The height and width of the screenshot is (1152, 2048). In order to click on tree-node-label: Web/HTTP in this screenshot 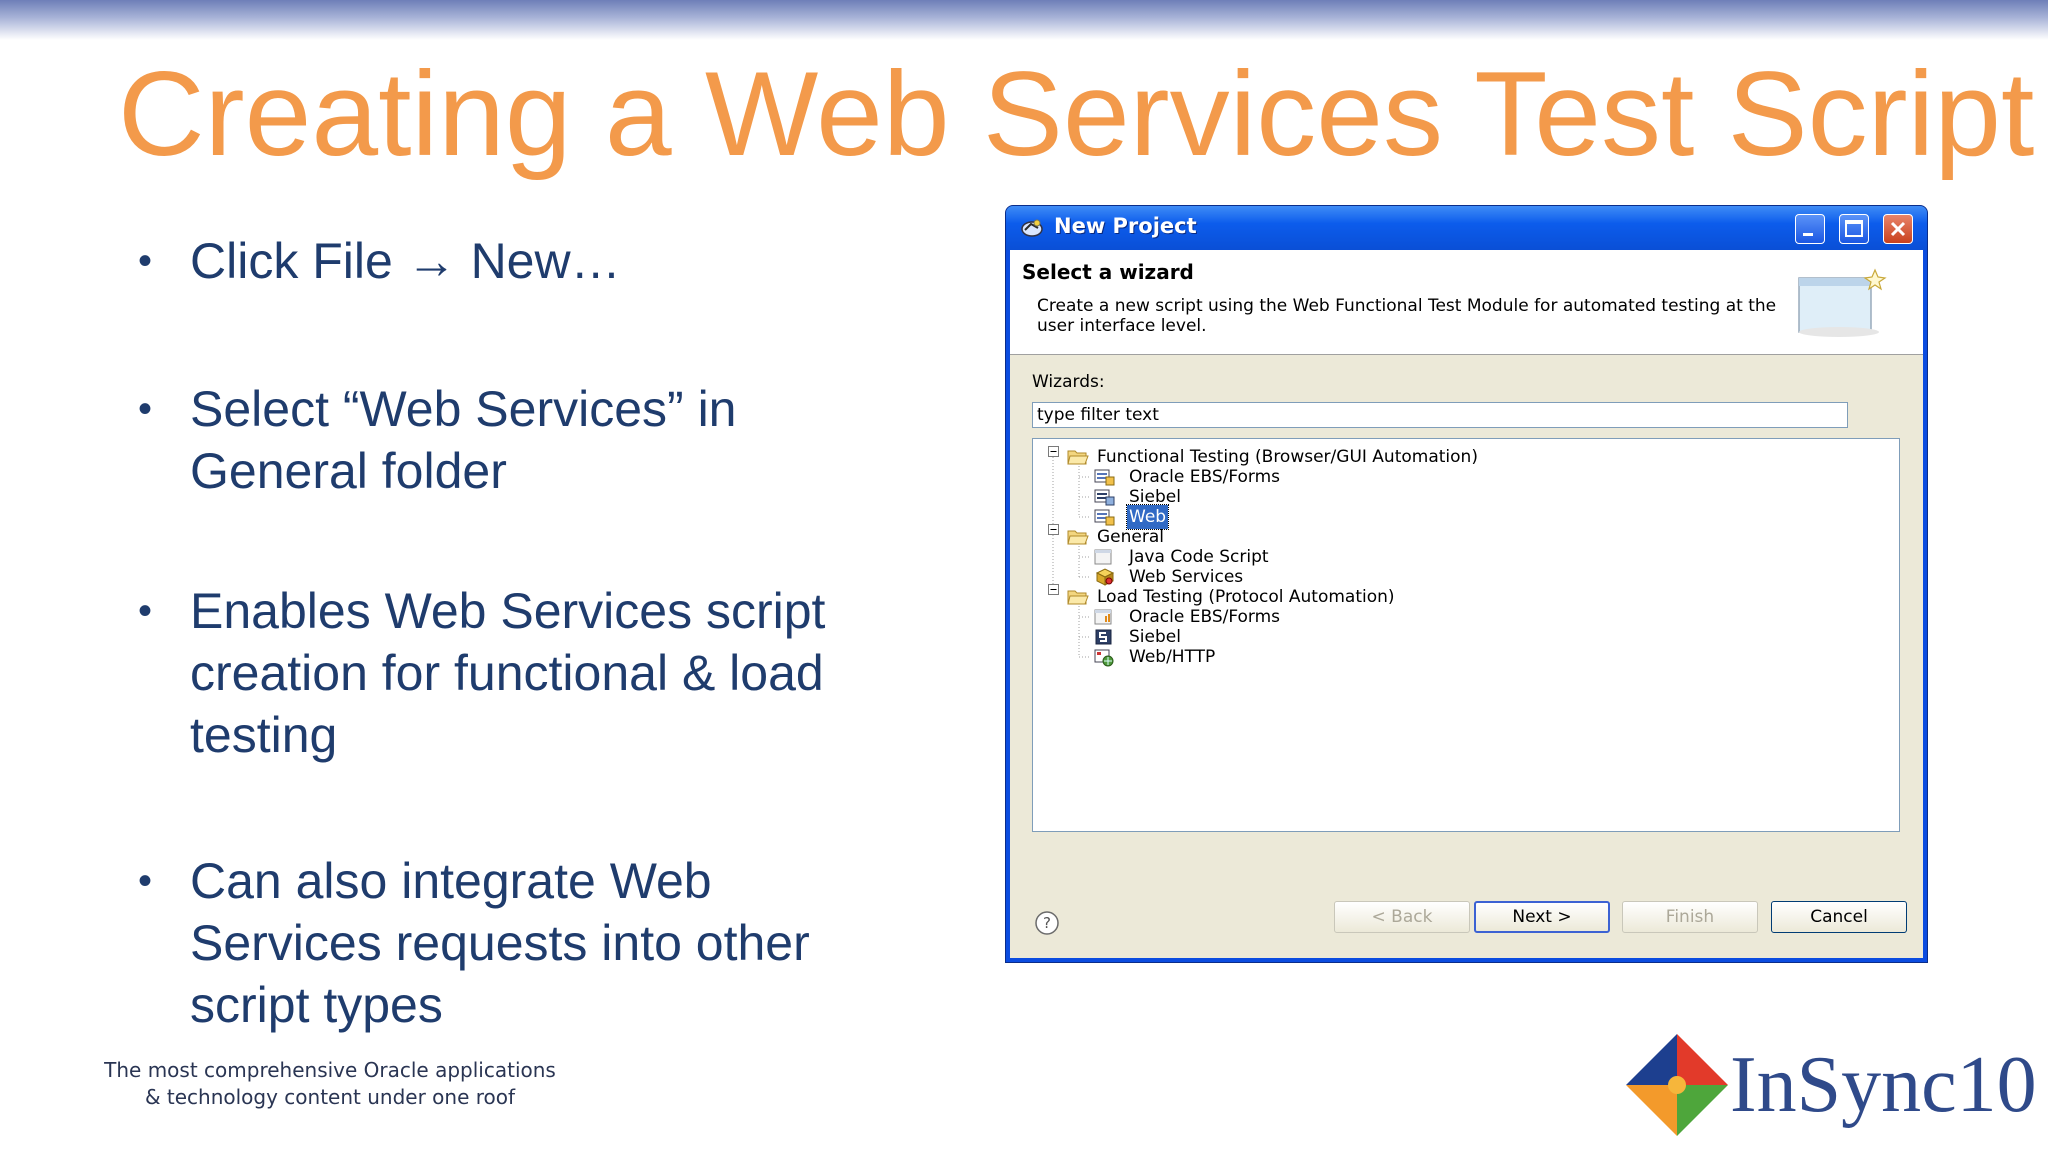, I will do `click(1172, 657)`.